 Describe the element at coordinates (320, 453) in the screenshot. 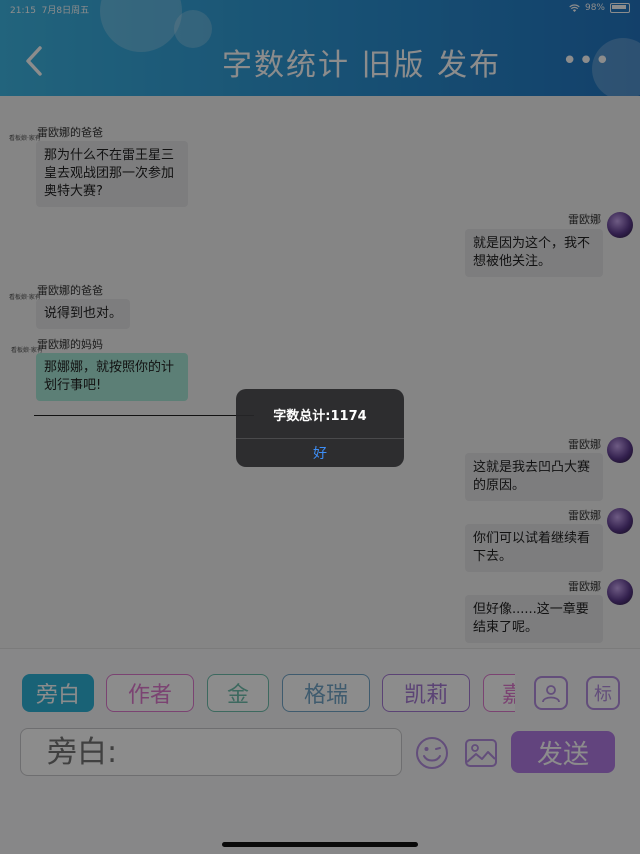

I see `alert-ok-button: 好` at that location.